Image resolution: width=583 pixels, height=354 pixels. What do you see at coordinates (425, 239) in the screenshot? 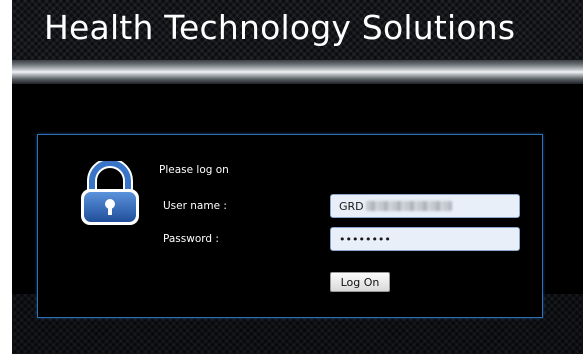
I see `password-input` at bounding box center [425, 239].